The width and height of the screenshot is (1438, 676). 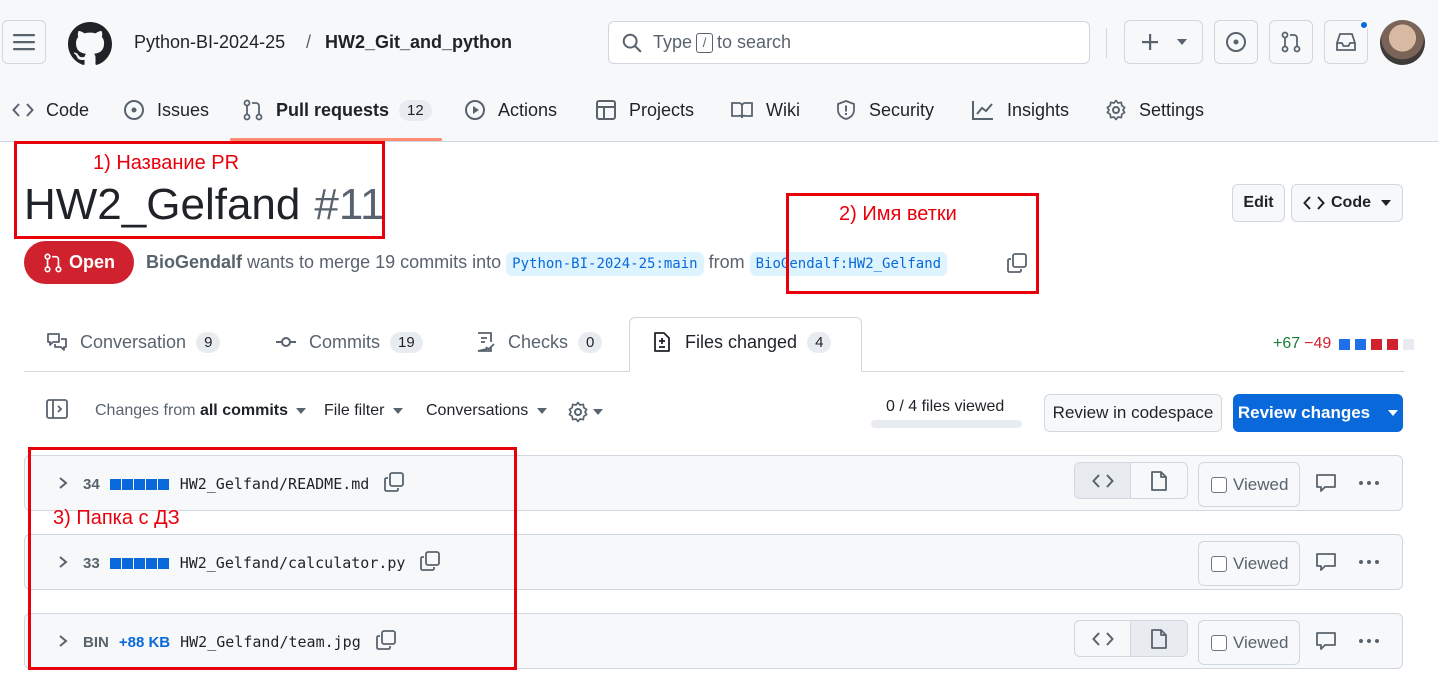 I want to click on create-new-button, so click(x=1163, y=42).